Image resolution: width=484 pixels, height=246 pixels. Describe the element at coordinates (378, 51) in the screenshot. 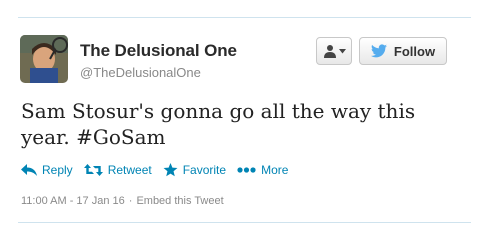

I see `twitter-bird-icon` at that location.